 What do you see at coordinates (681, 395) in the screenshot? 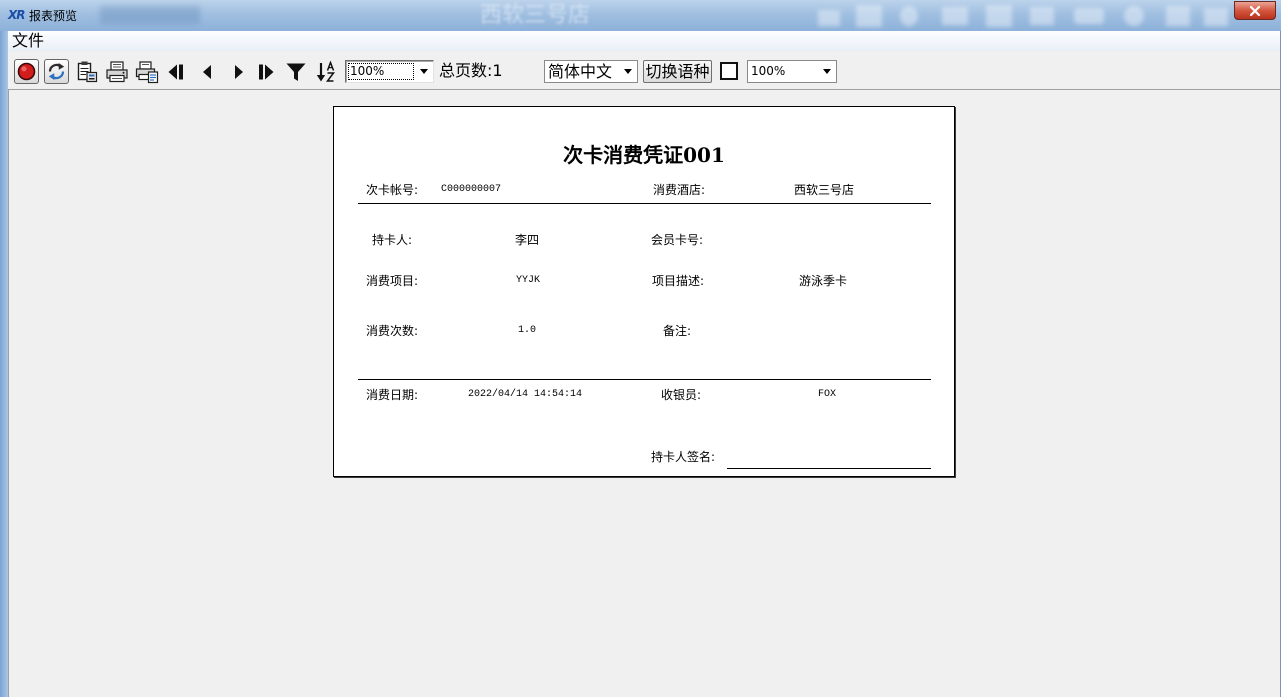
I see `cashier-label: 收银员:` at bounding box center [681, 395].